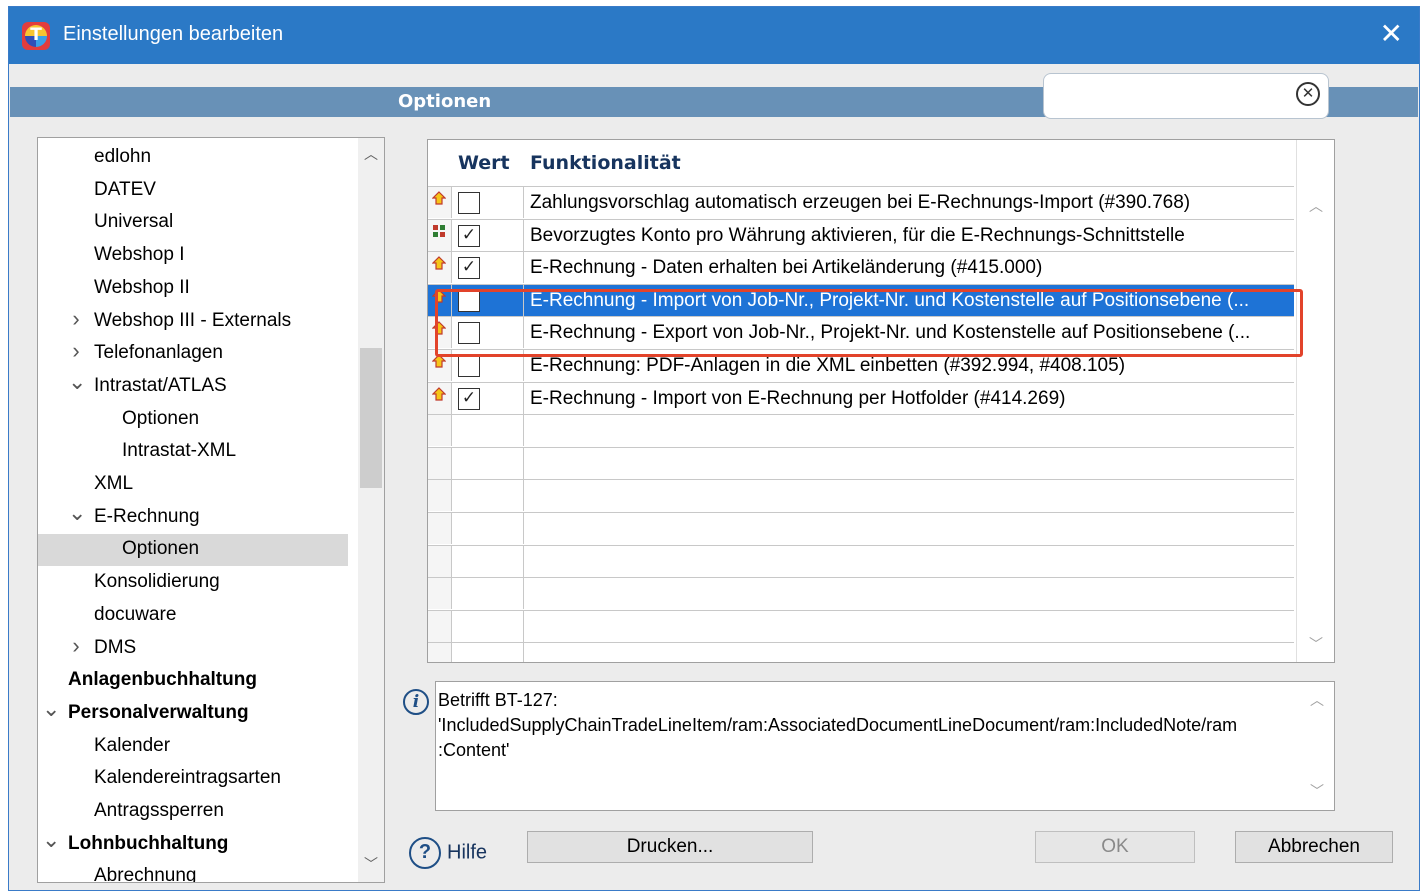 This screenshot has height=893, width=1428. Describe the element at coordinates (193, 844) in the screenshot. I see `tree-item: ⌄ Lohnbuchhaltung` at that location.